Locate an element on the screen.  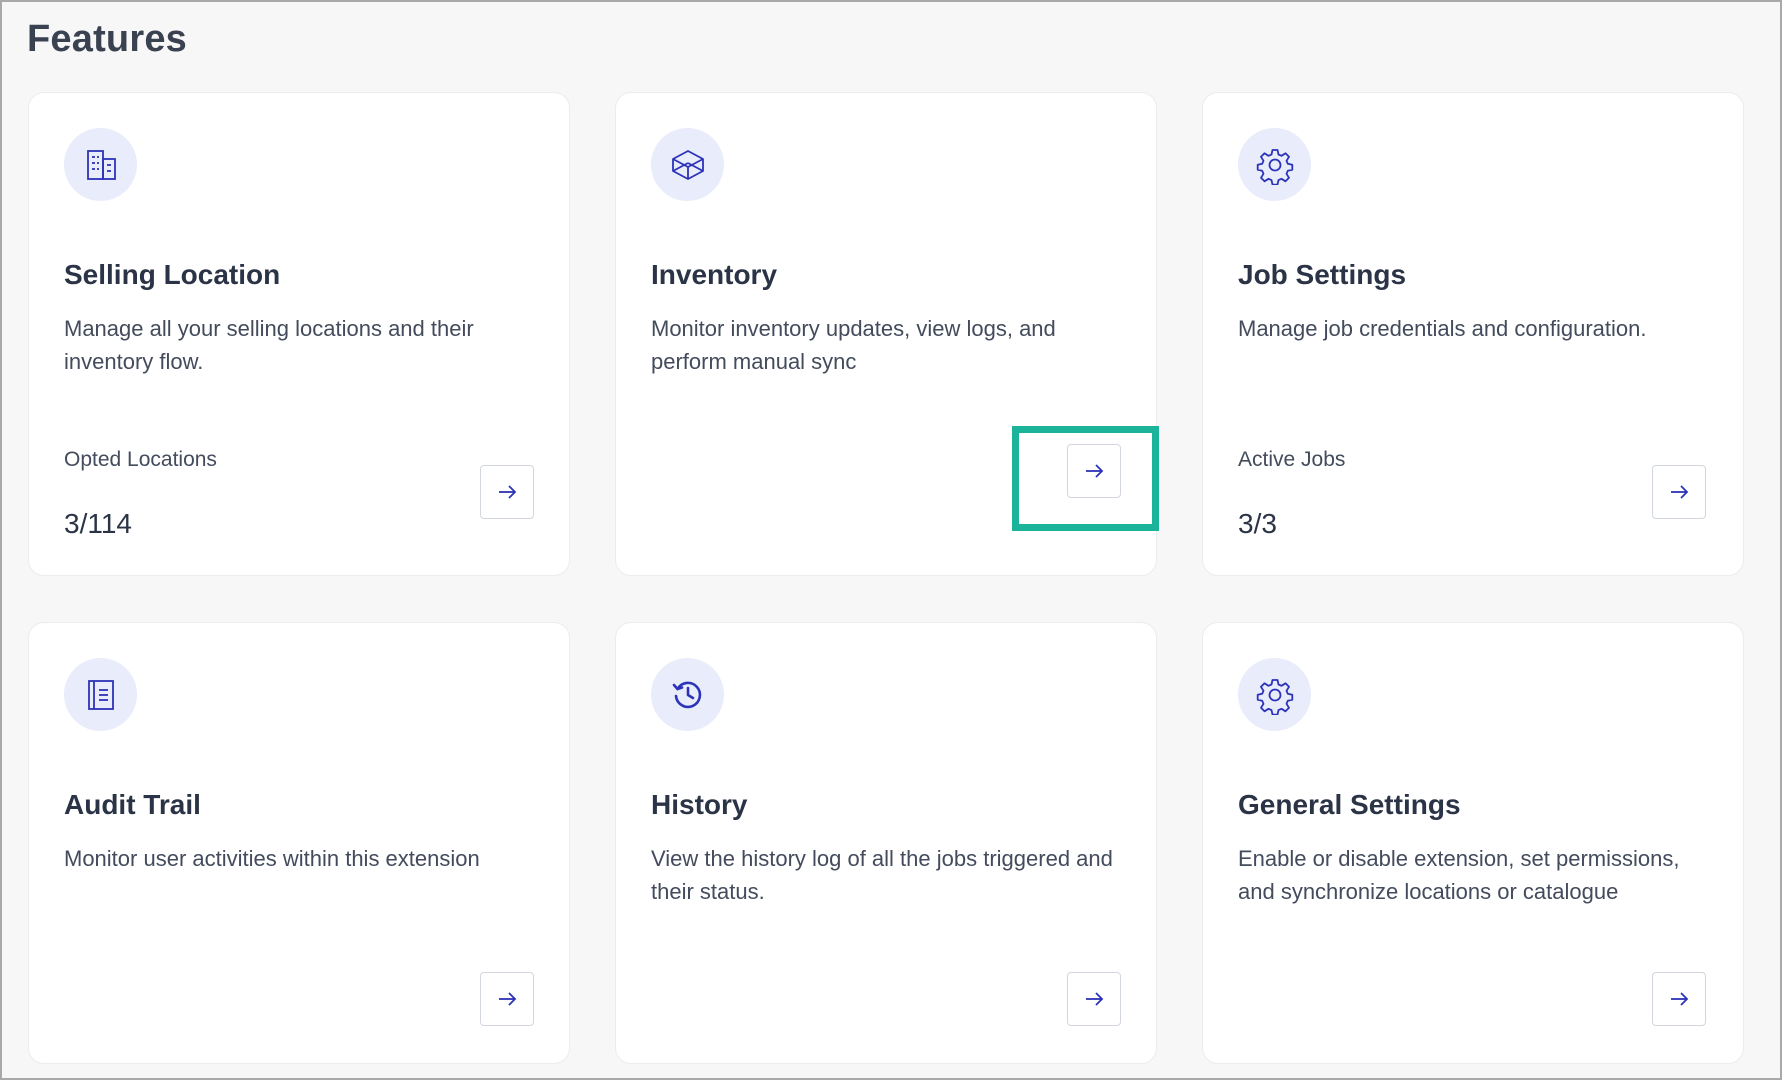
card-title: Job Settings is located at coordinates (1322, 274).